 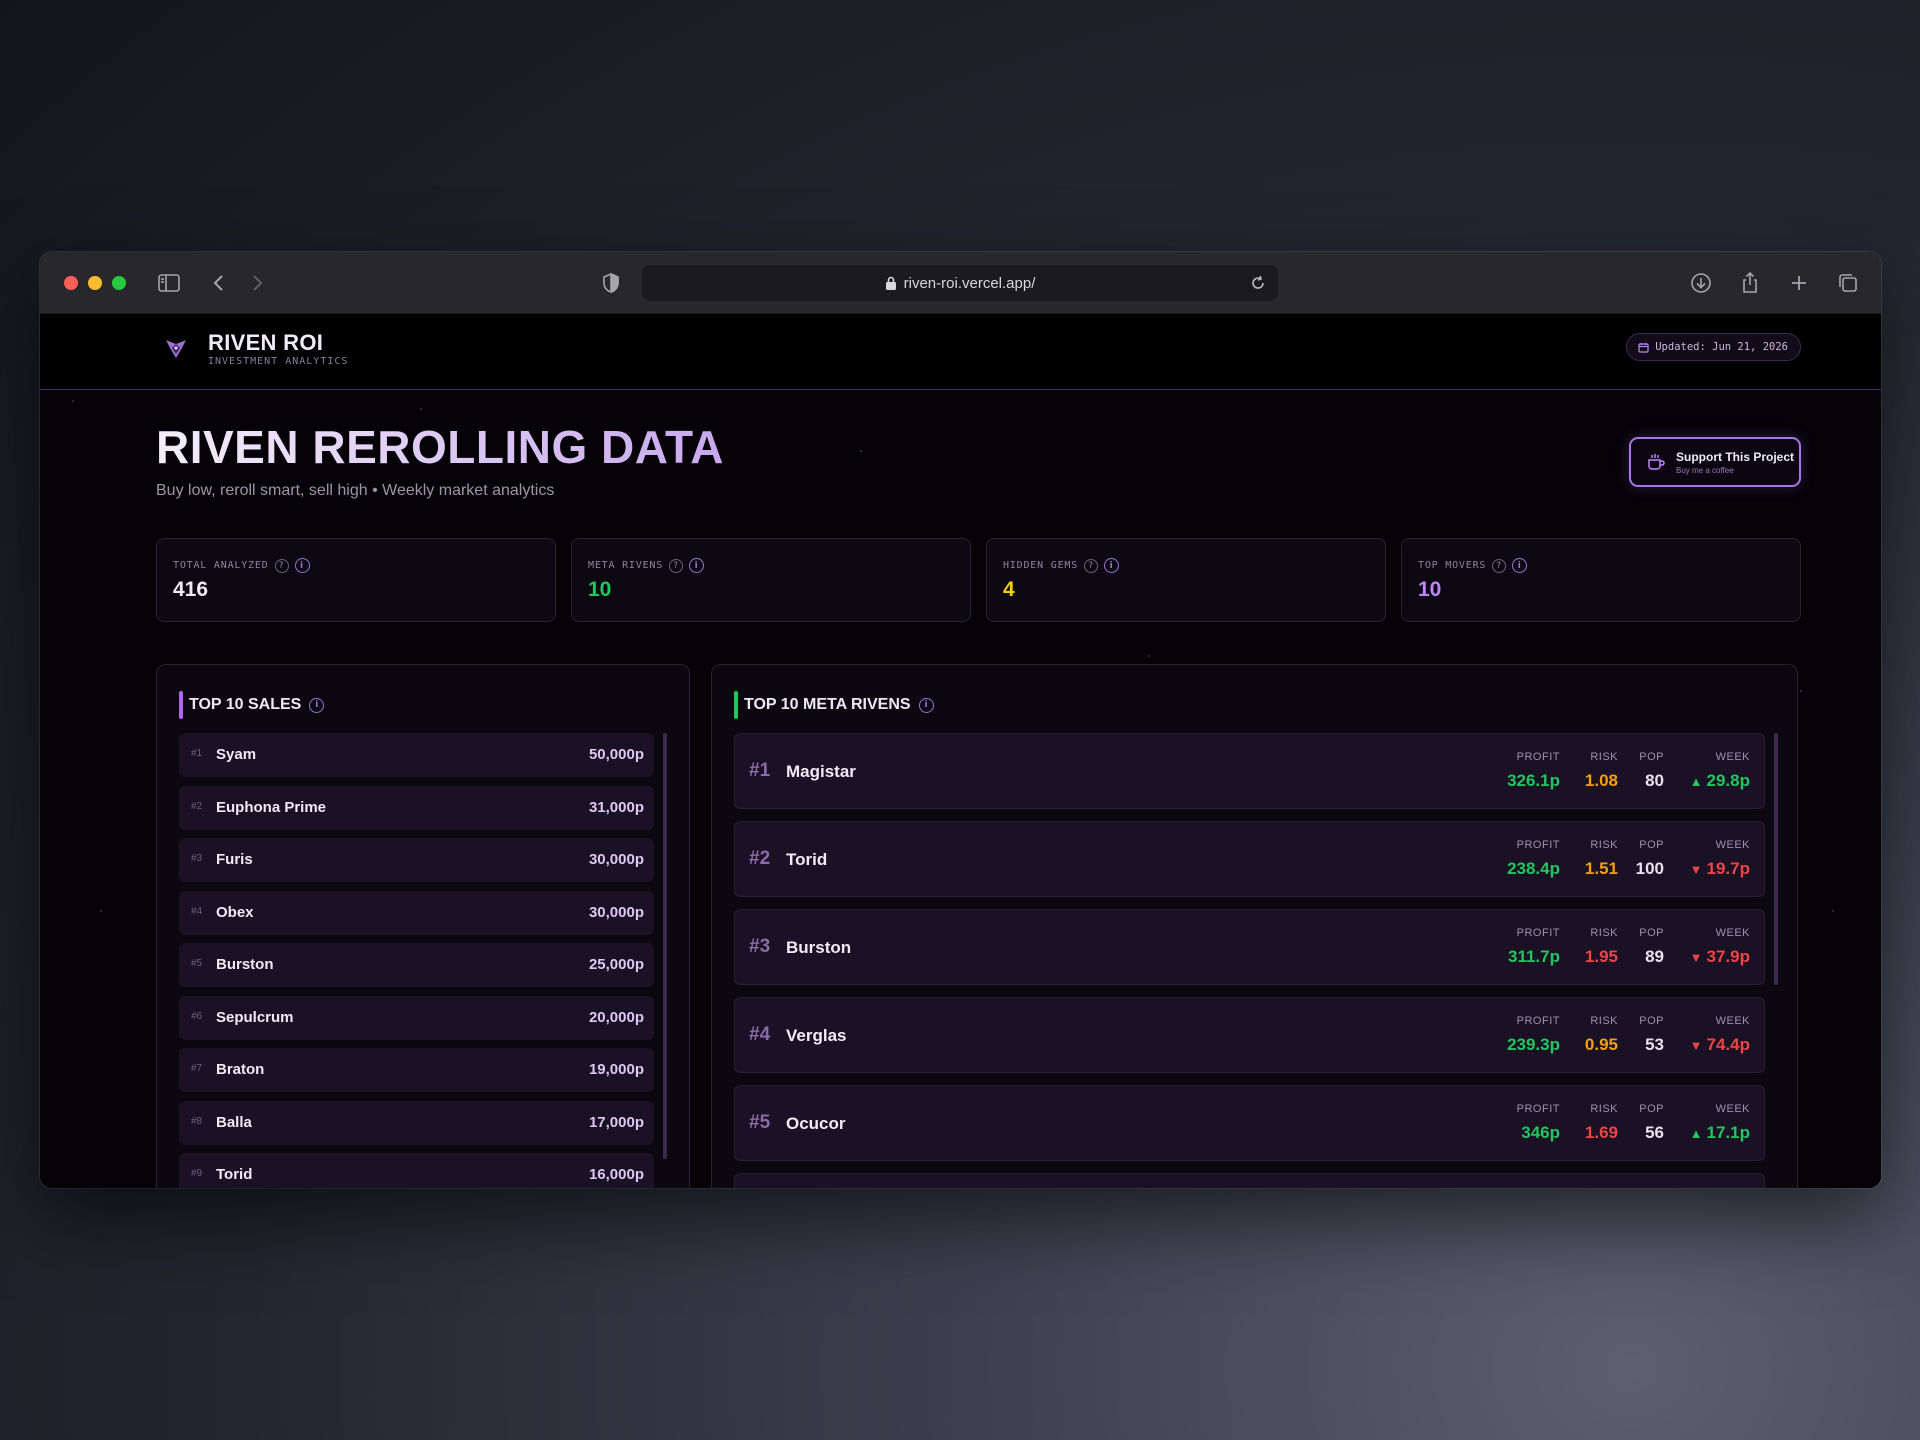 I want to click on support-project-button: Support This Project Buy me a coffee, so click(x=1715, y=462).